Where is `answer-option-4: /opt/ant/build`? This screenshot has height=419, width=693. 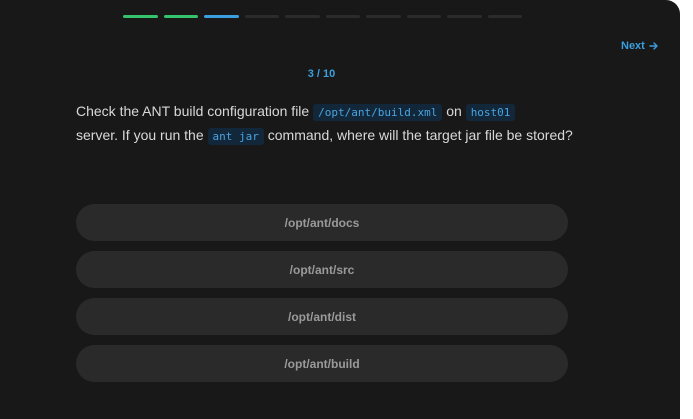
answer-option-4: /opt/ant/build is located at coordinates (322, 363).